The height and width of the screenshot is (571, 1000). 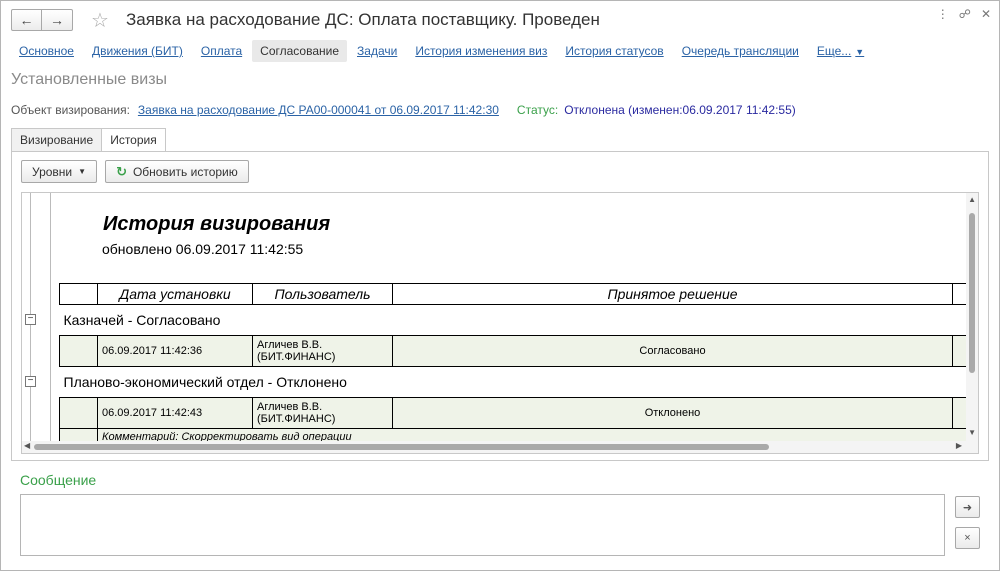 What do you see at coordinates (177, 171) in the screenshot?
I see `refresh-history-button: ↻ Обновить историю` at bounding box center [177, 171].